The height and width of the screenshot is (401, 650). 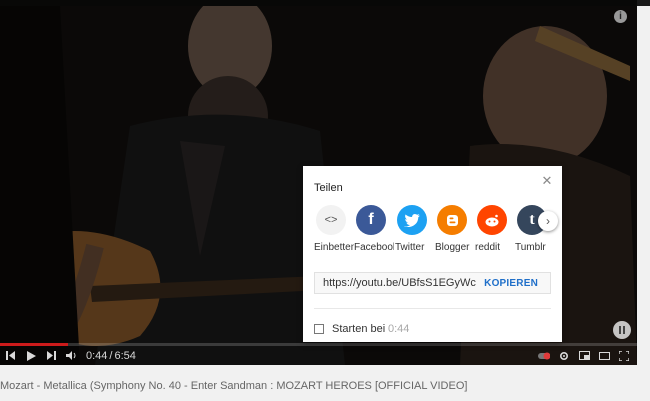 What do you see at coordinates (334, 247) in the screenshot?
I see `share-label-embed: Einbetten` at bounding box center [334, 247].